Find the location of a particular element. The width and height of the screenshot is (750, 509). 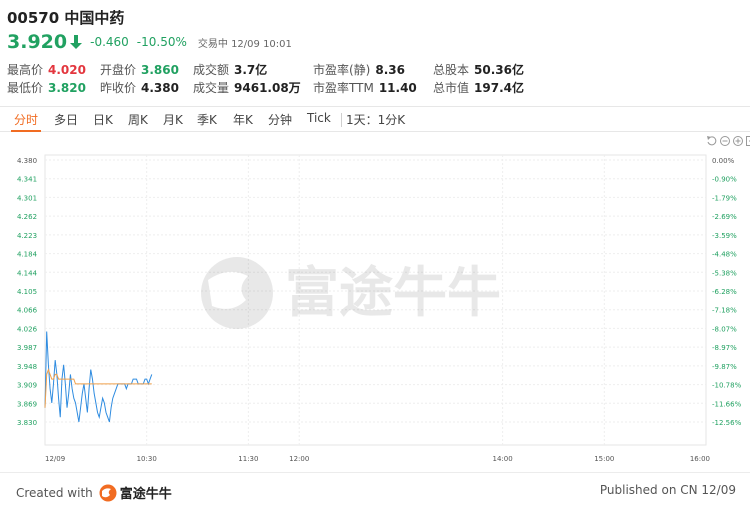

prev-close-value: 4.380 is located at coordinates (160, 88).